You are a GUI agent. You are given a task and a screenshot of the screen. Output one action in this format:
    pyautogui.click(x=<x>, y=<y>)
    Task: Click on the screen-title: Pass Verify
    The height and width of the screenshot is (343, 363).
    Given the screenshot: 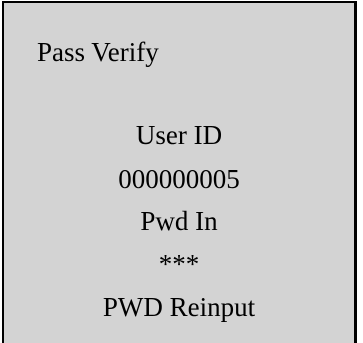 What is the action you would take?
    pyautogui.click(x=98, y=52)
    